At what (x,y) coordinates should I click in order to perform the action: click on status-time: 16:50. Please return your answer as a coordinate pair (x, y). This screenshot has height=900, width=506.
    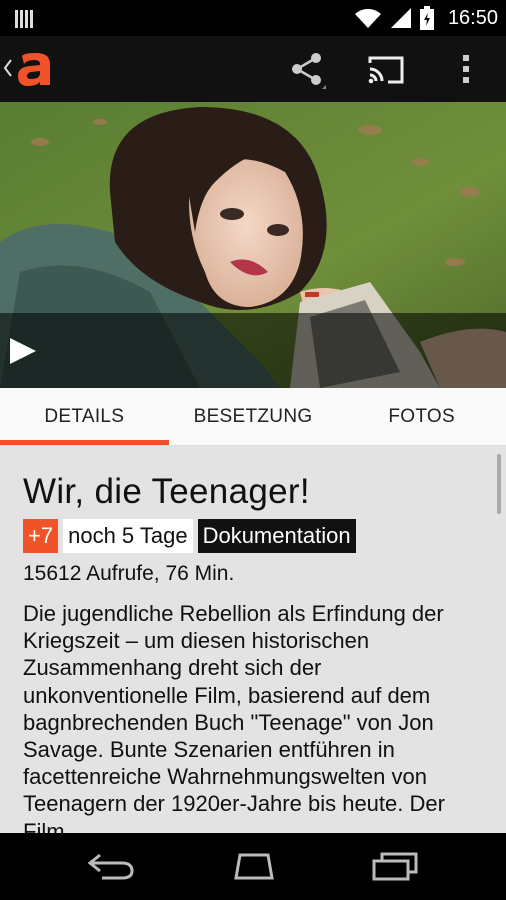
    Looking at the image, I should click on (472, 17).